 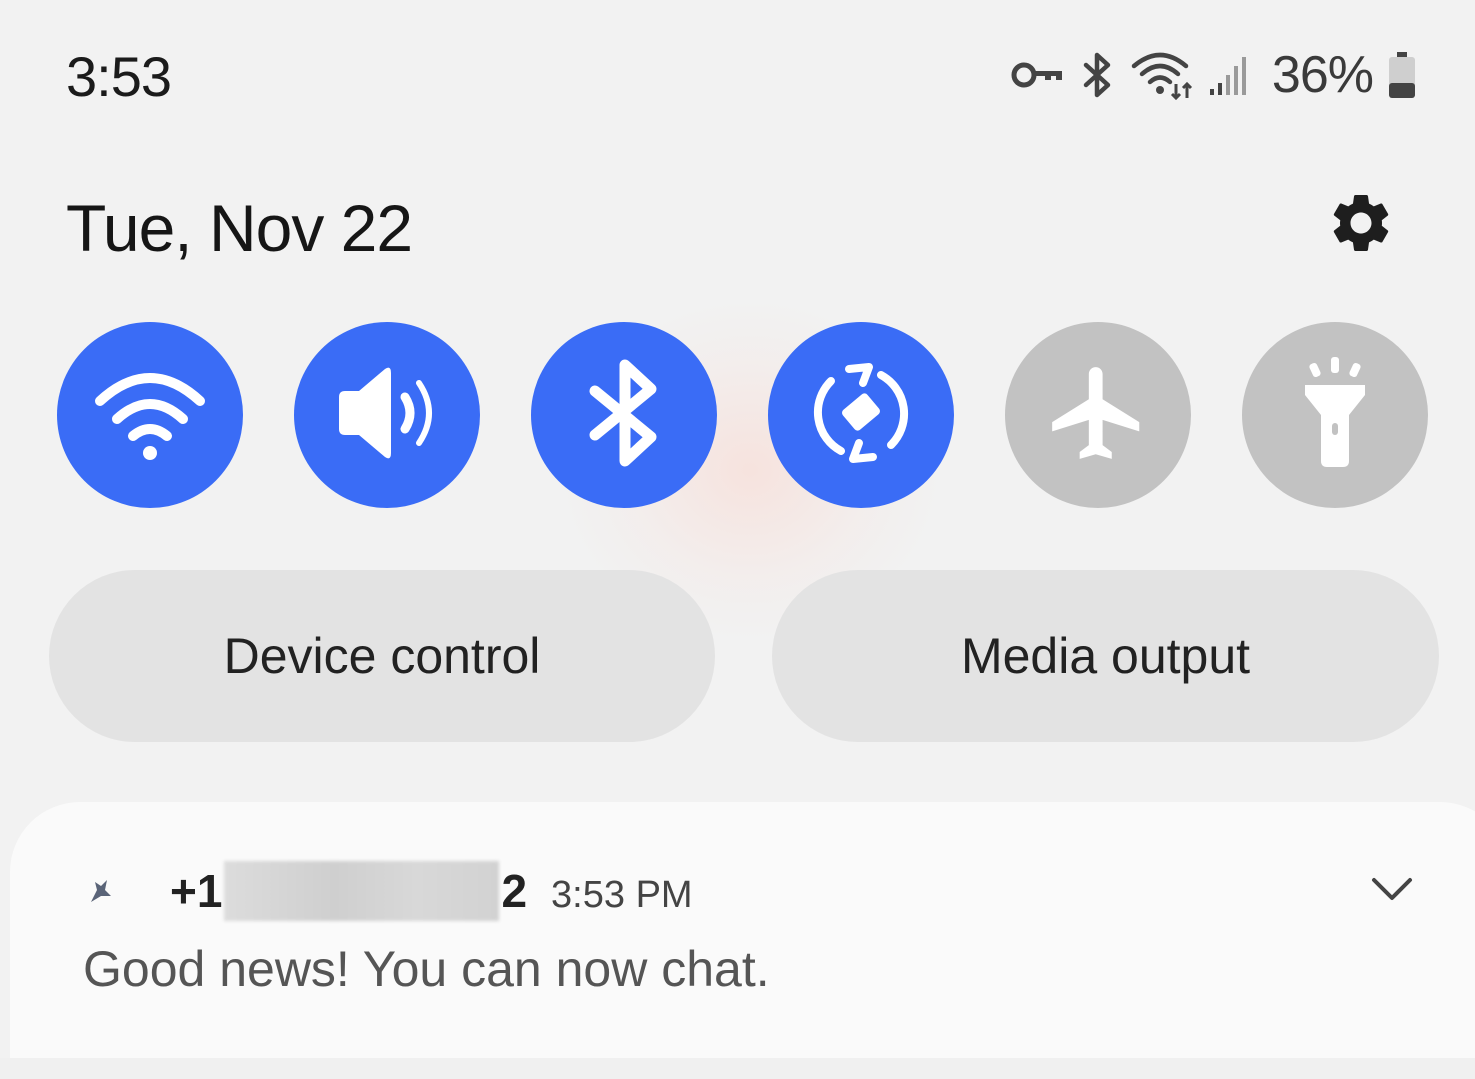 What do you see at coordinates (737, 1068) in the screenshot?
I see `notification-divider` at bounding box center [737, 1068].